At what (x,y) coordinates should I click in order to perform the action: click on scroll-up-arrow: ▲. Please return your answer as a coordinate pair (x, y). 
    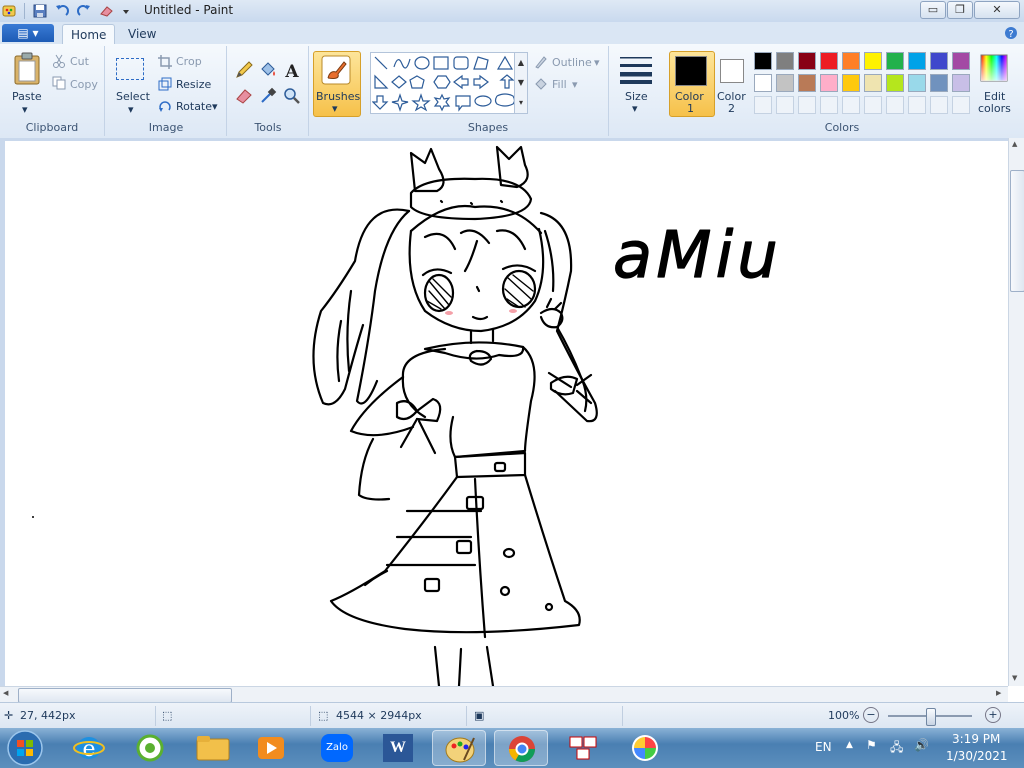
    Looking at the image, I should click on (1014, 144).